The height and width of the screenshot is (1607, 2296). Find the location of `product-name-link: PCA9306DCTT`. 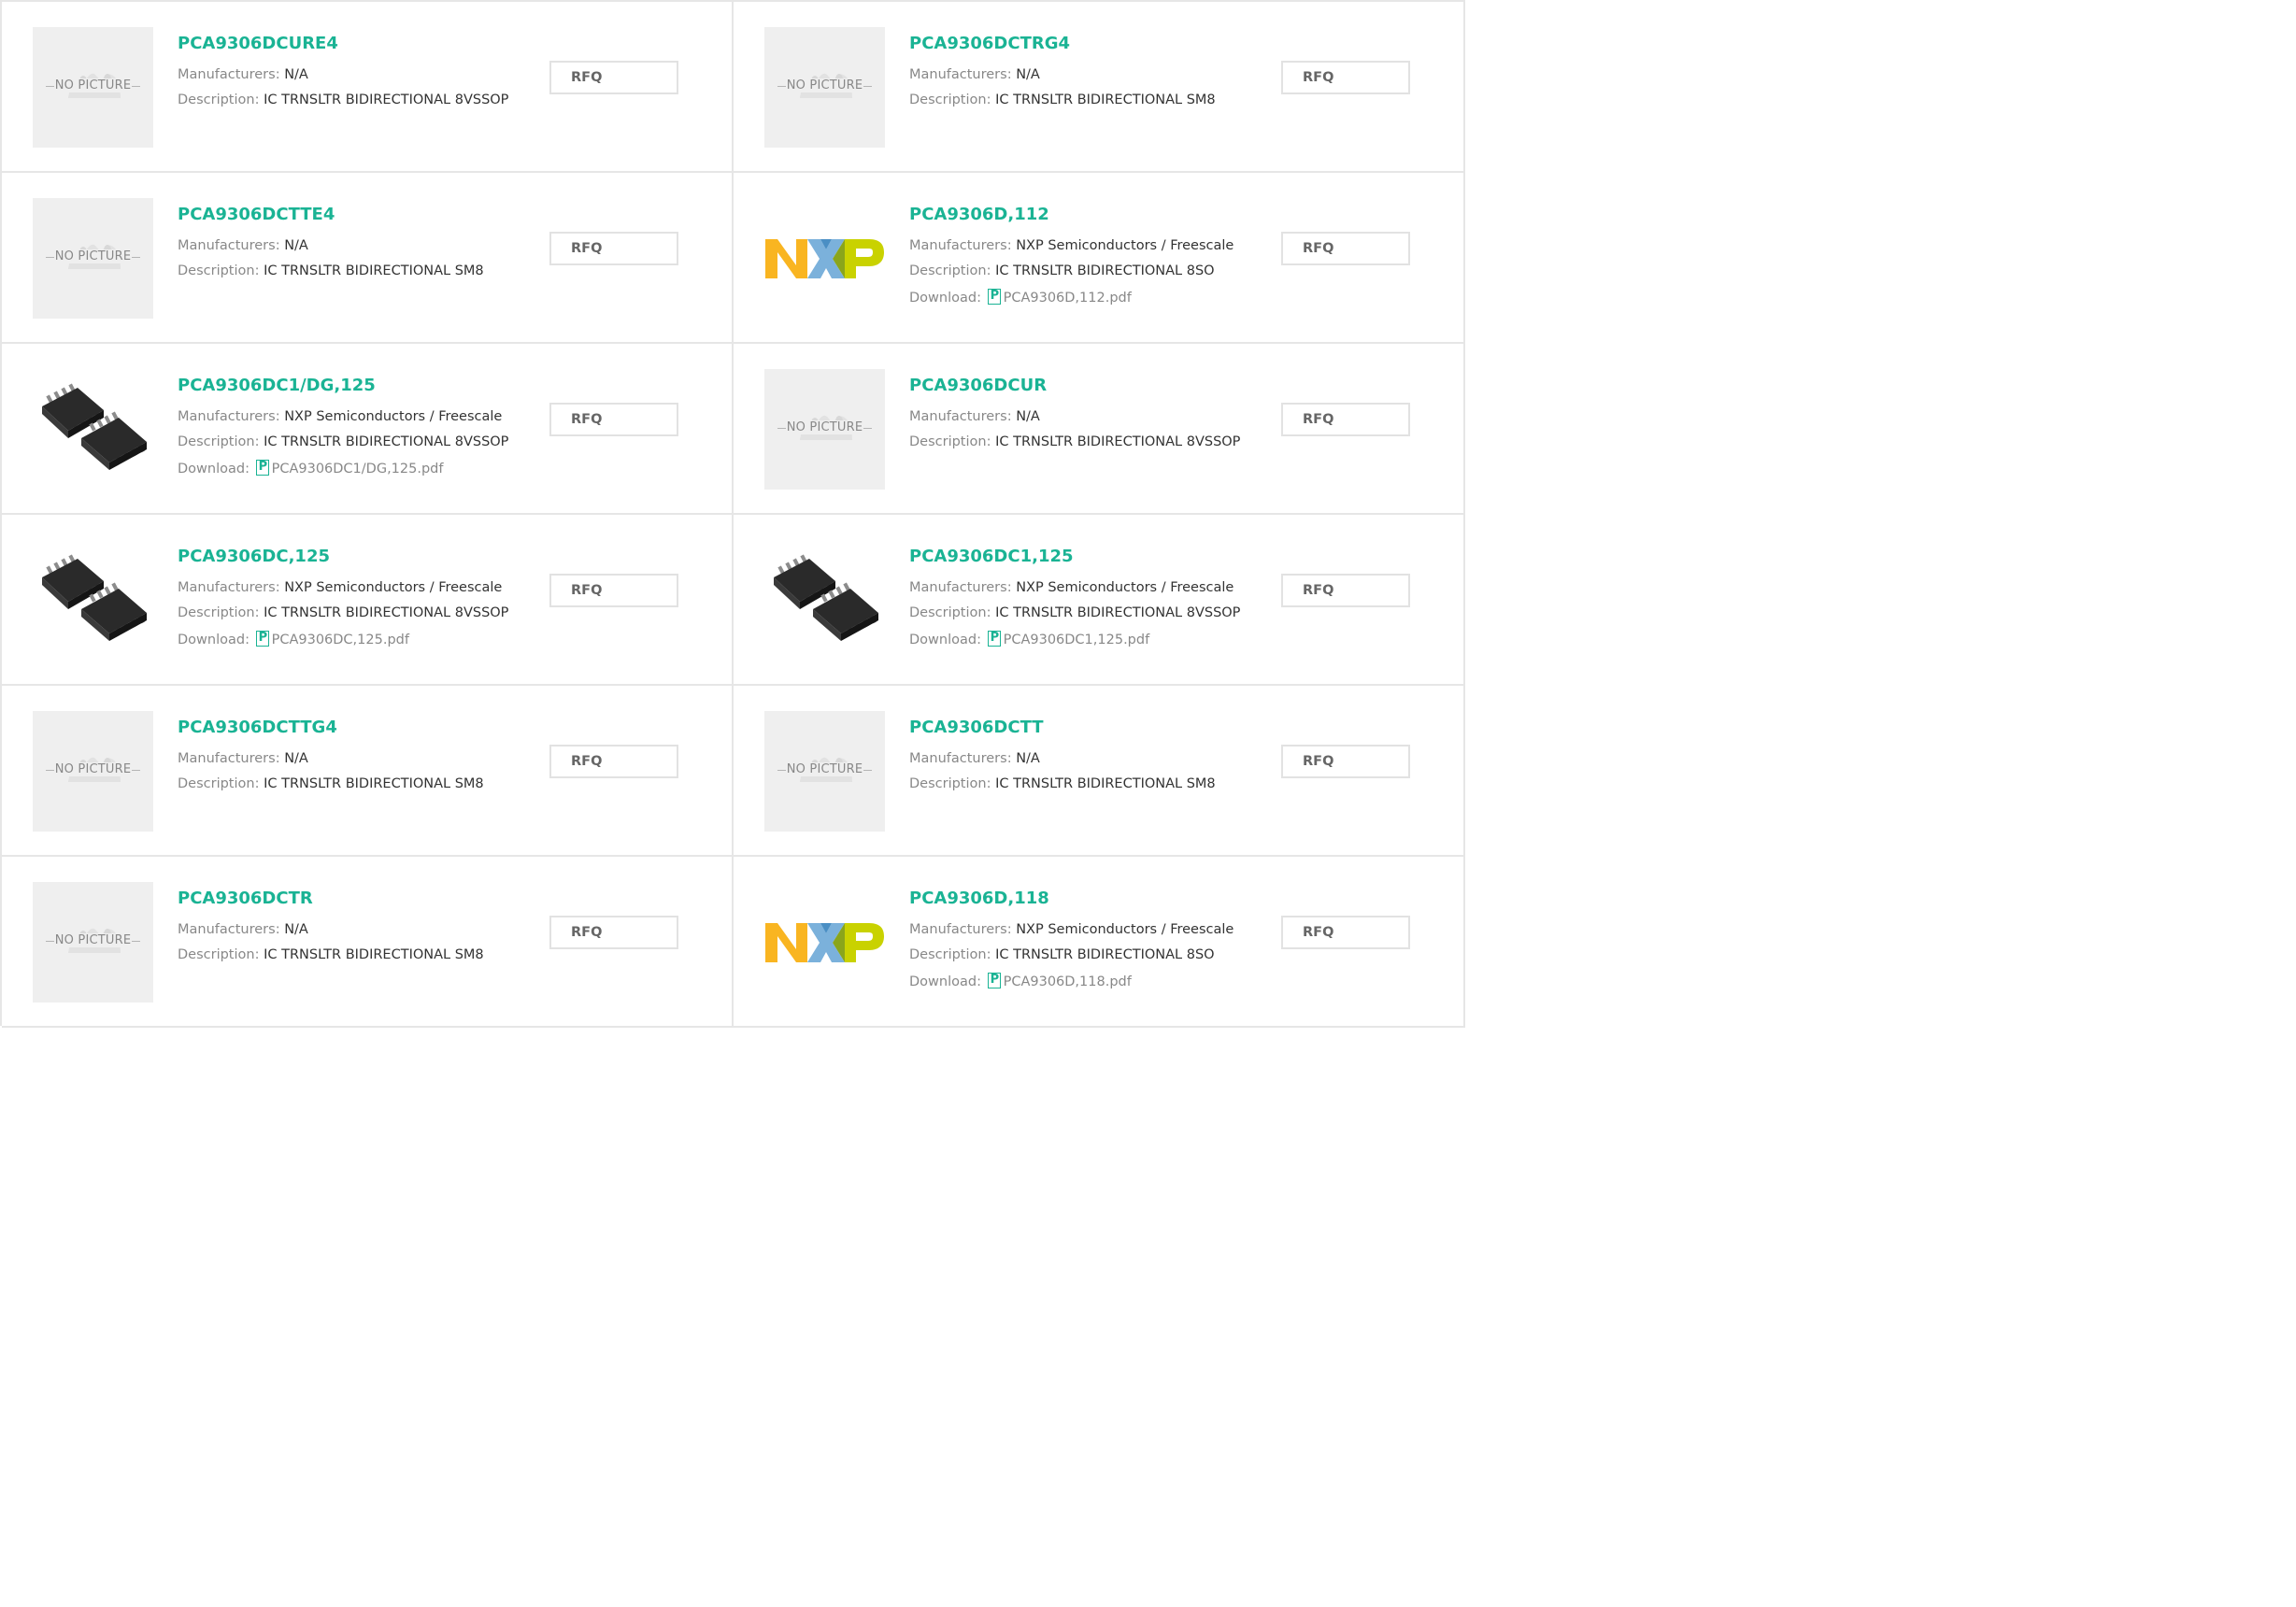

product-name-link: PCA9306DCTT is located at coordinates (976, 727).